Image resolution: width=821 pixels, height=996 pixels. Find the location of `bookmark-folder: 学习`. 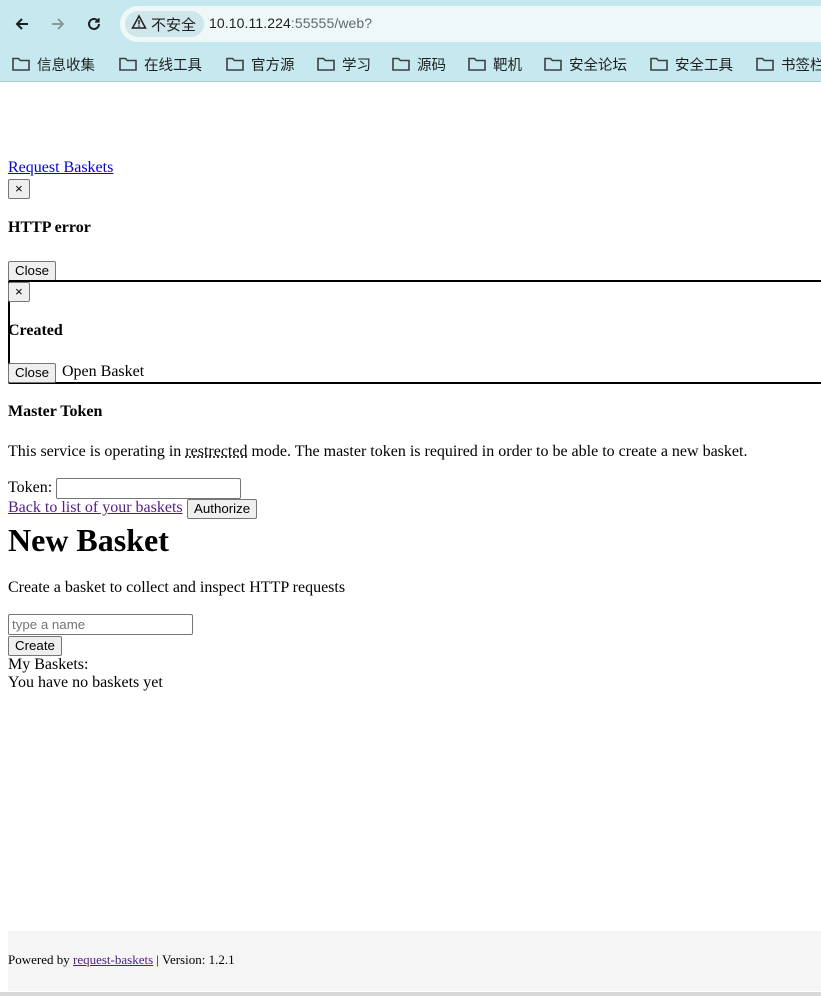

bookmark-folder: 学习 is located at coordinates (344, 64).